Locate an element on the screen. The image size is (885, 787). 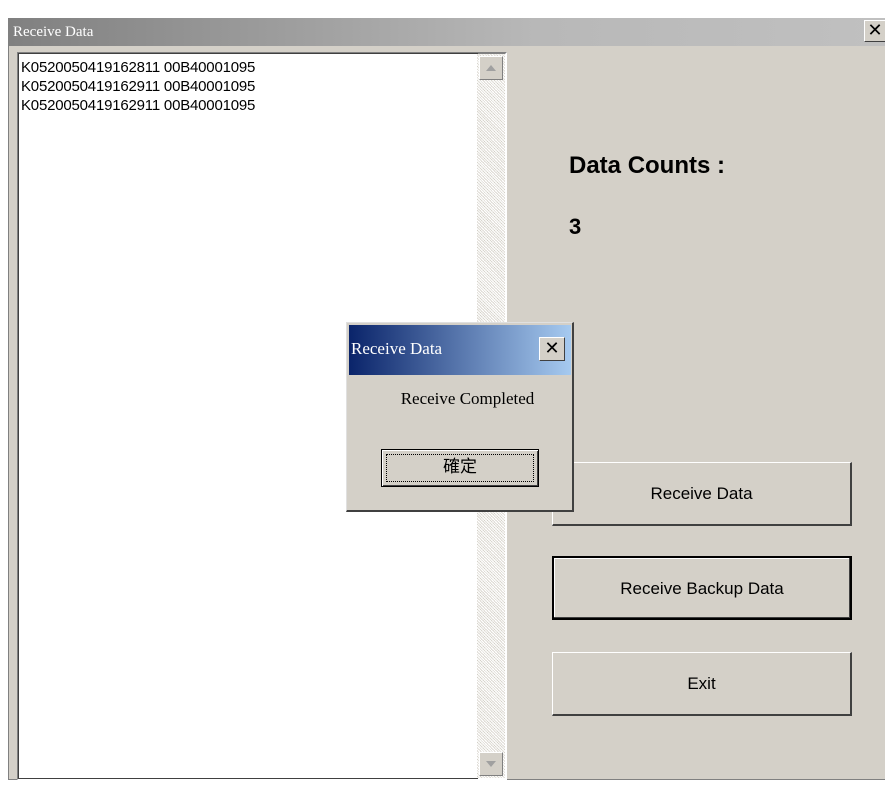
scroll-down-button is located at coordinates (491, 764).